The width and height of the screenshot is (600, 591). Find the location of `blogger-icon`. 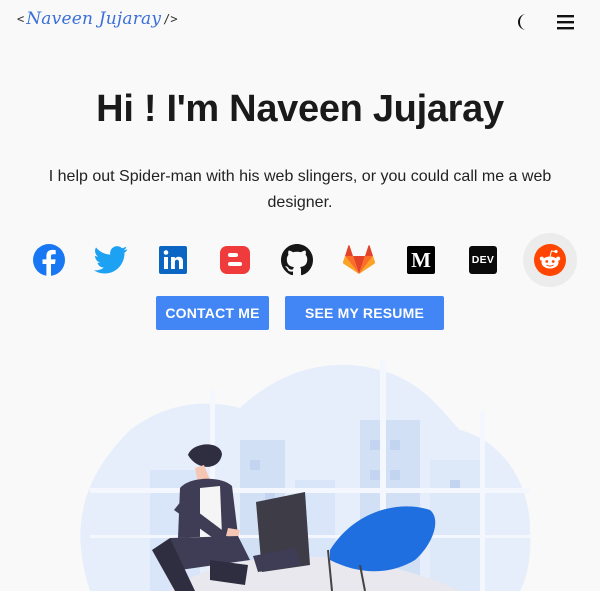

blogger-icon is located at coordinates (235, 260).